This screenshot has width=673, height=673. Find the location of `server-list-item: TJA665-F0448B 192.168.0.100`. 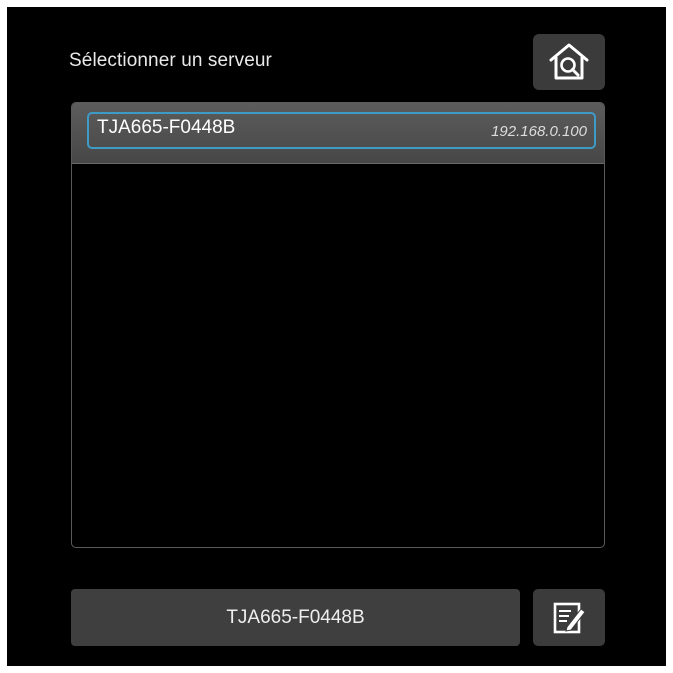

server-list-item: TJA665-F0448B 192.168.0.100 is located at coordinates (338, 133).